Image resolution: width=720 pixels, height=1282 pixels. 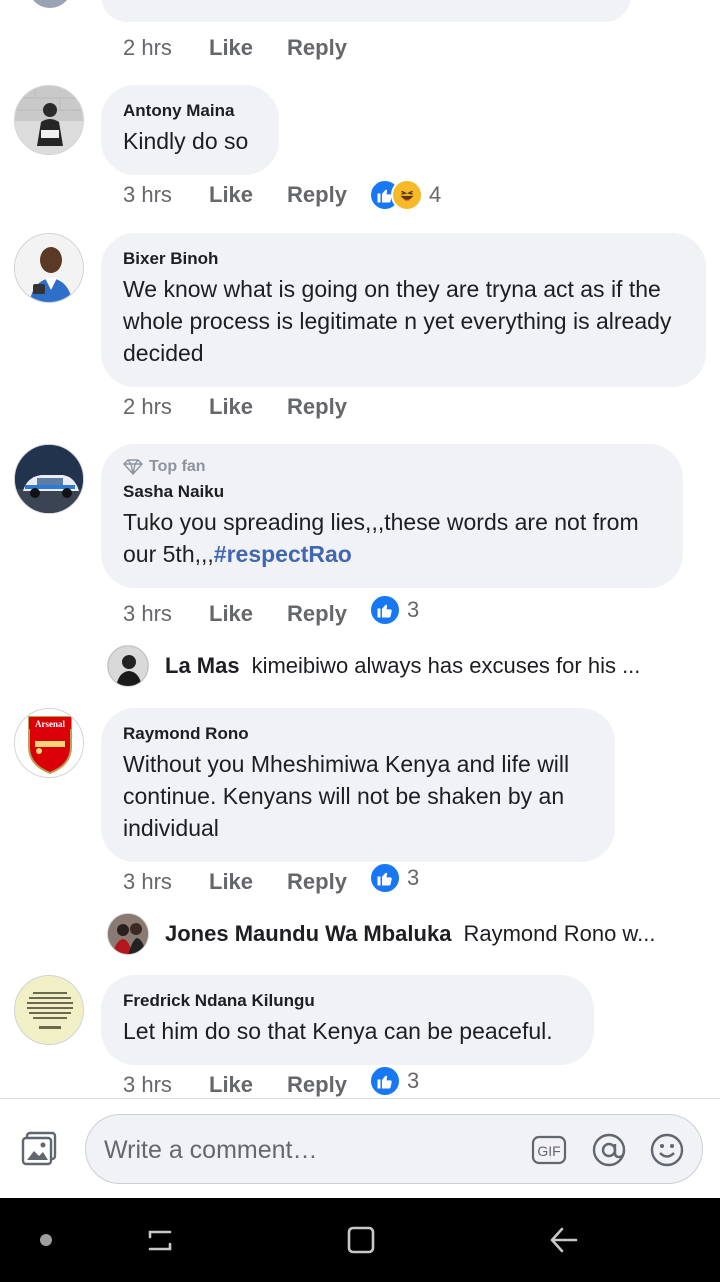 I want to click on gif-icon: GIF, so click(x=549, y=1150).